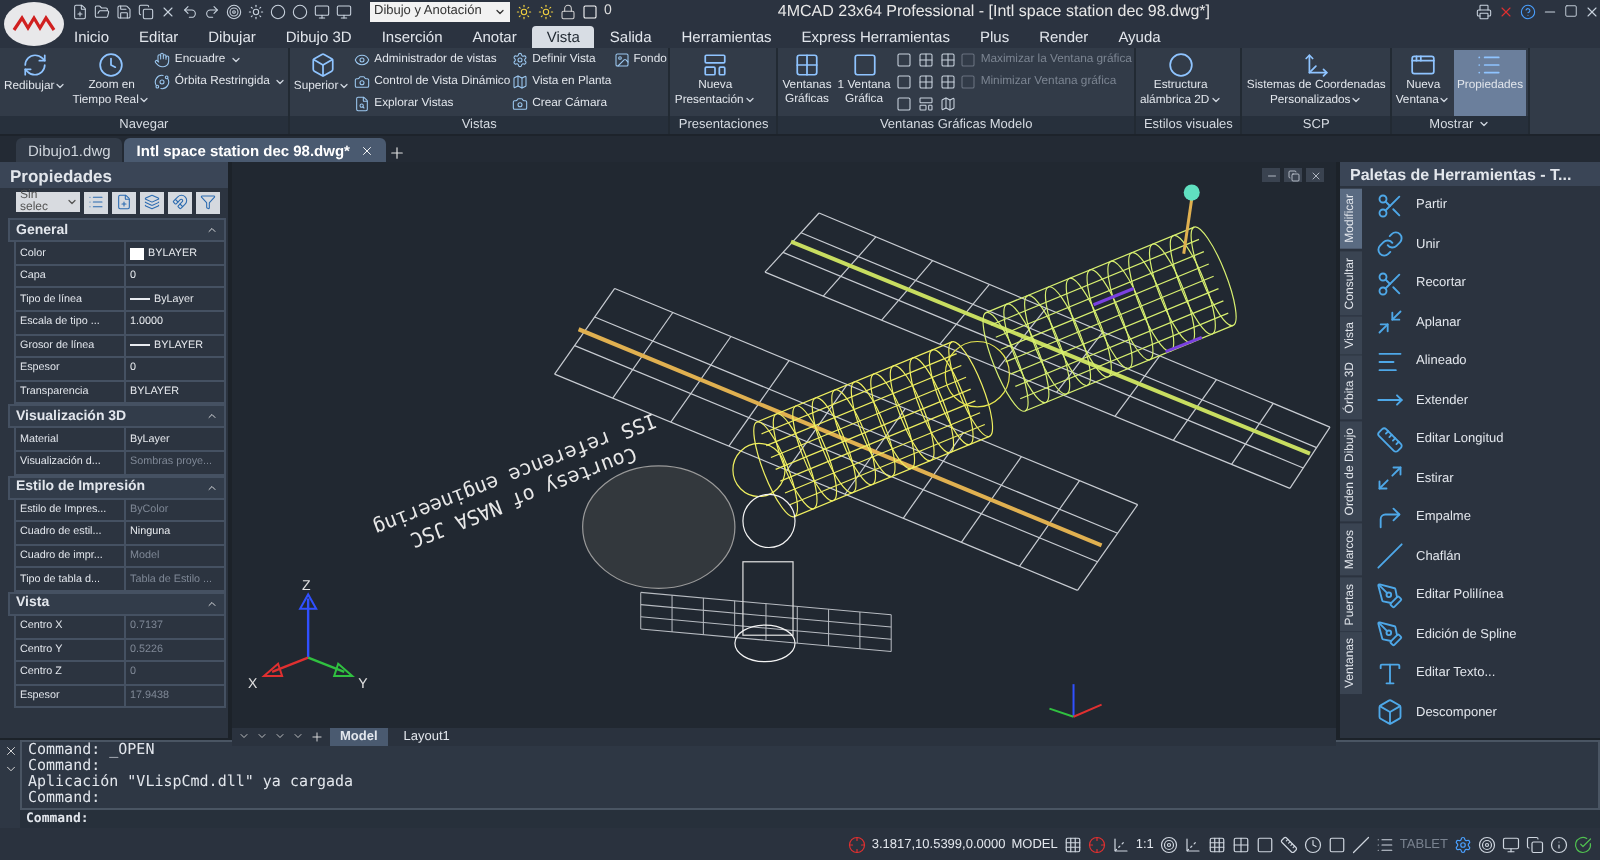  What do you see at coordinates (114, 175) in the screenshot?
I see `panel-title: Propiedades` at bounding box center [114, 175].